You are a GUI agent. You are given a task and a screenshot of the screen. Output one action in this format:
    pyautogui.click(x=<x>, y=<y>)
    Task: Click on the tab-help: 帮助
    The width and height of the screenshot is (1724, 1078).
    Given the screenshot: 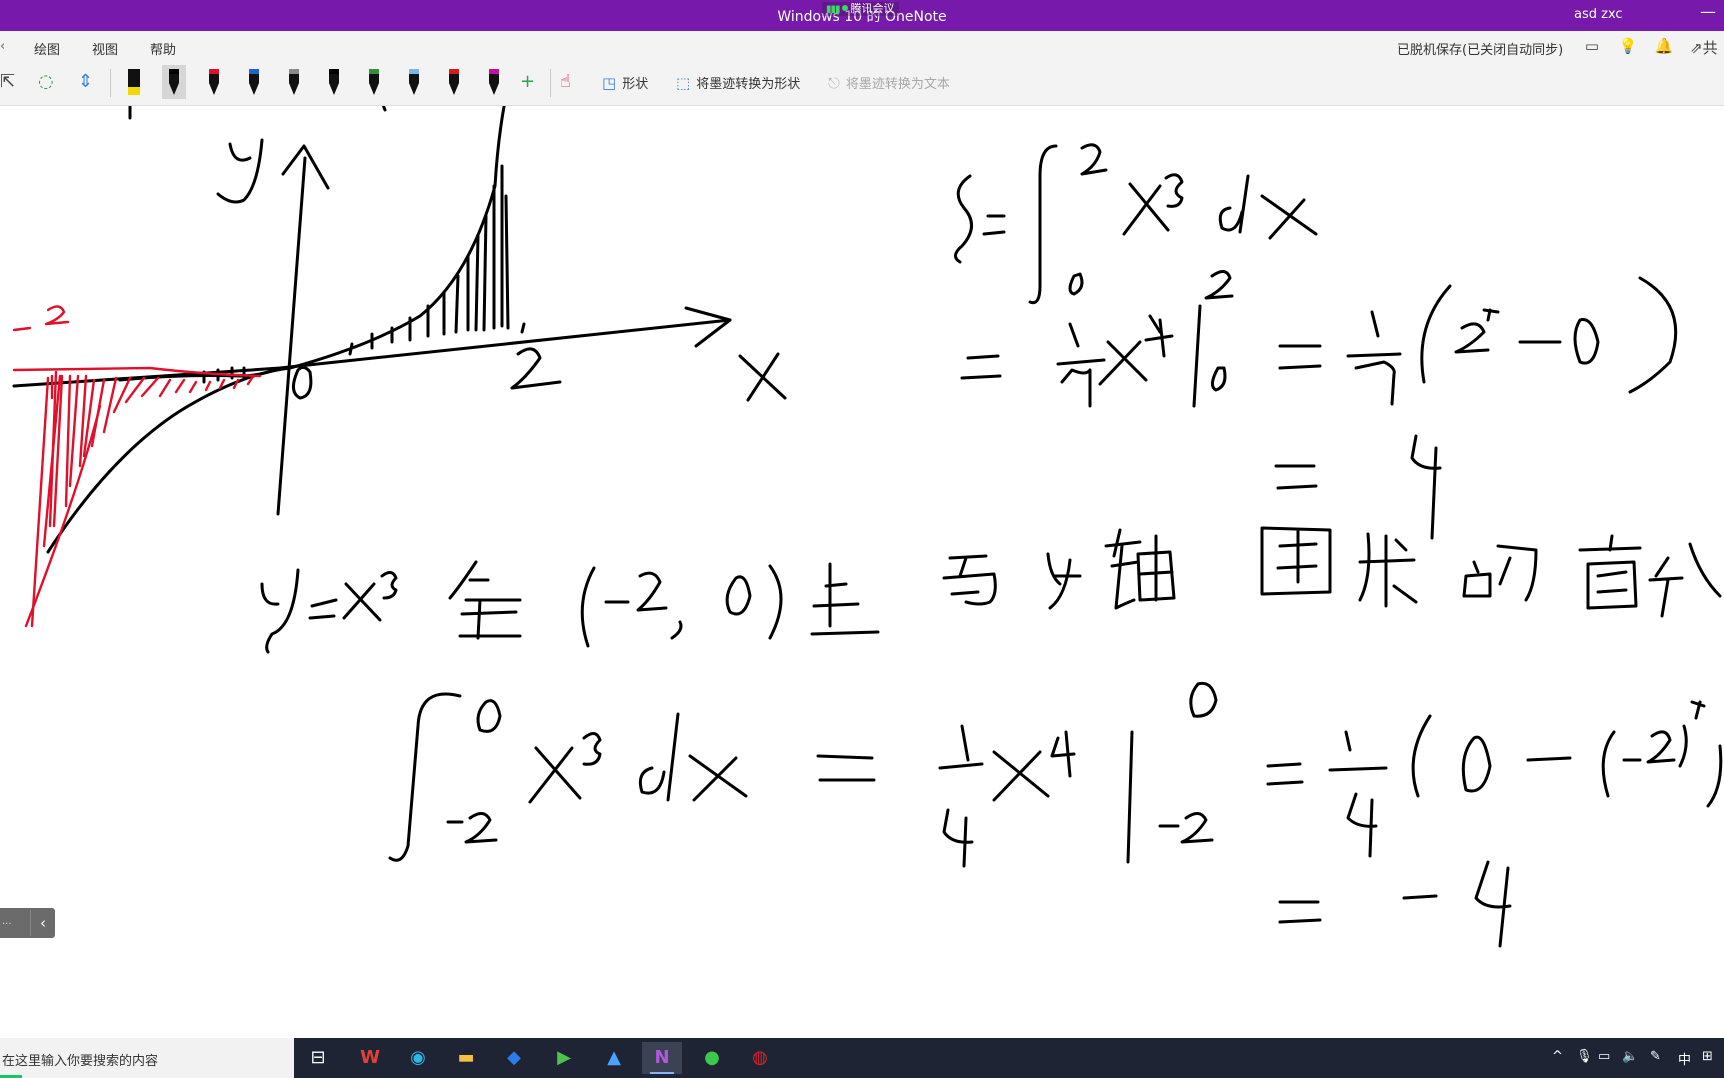 What is the action you would take?
    pyautogui.click(x=163, y=48)
    